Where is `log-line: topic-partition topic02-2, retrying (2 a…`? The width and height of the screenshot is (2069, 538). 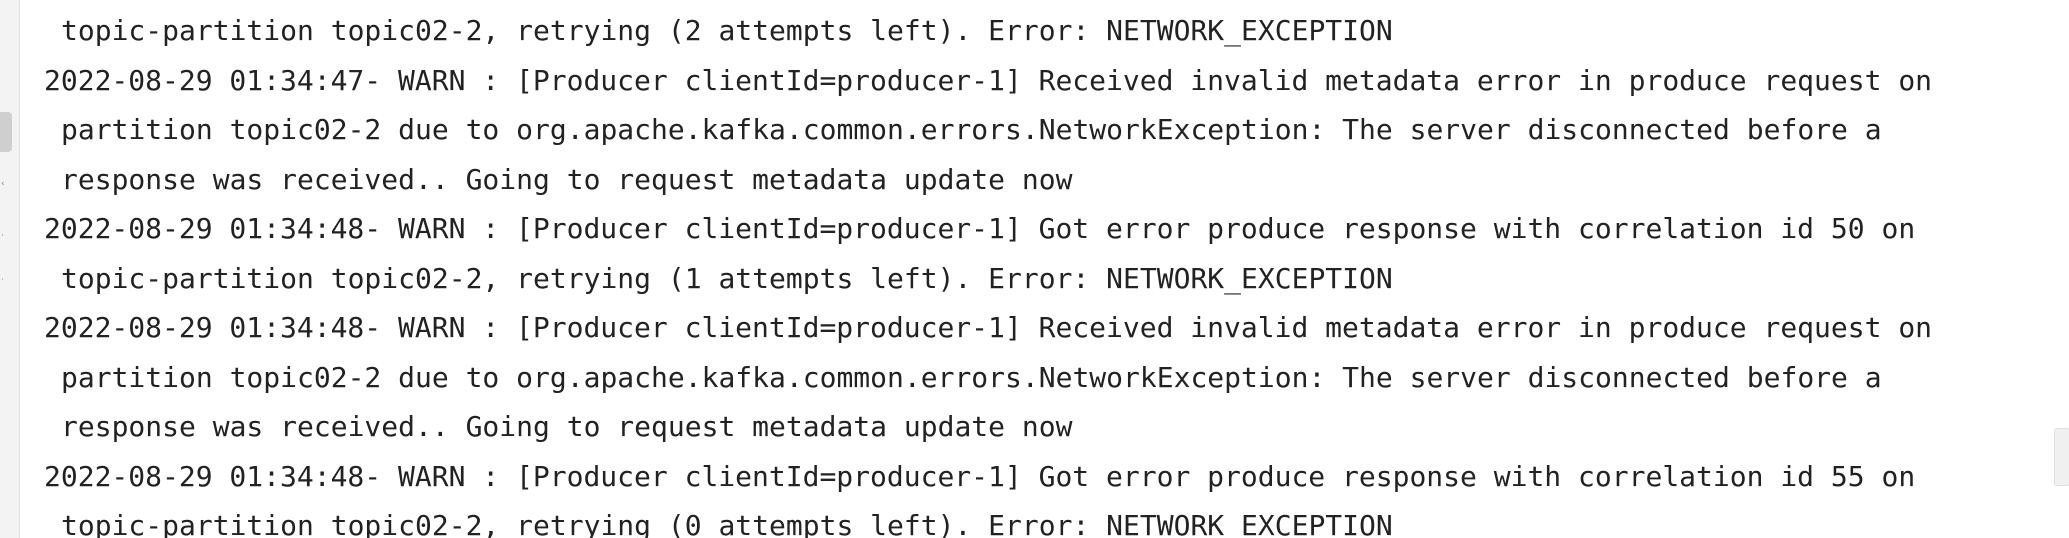 log-line: topic-partition topic02-2, retrying (2 a… is located at coordinates (727, 30).